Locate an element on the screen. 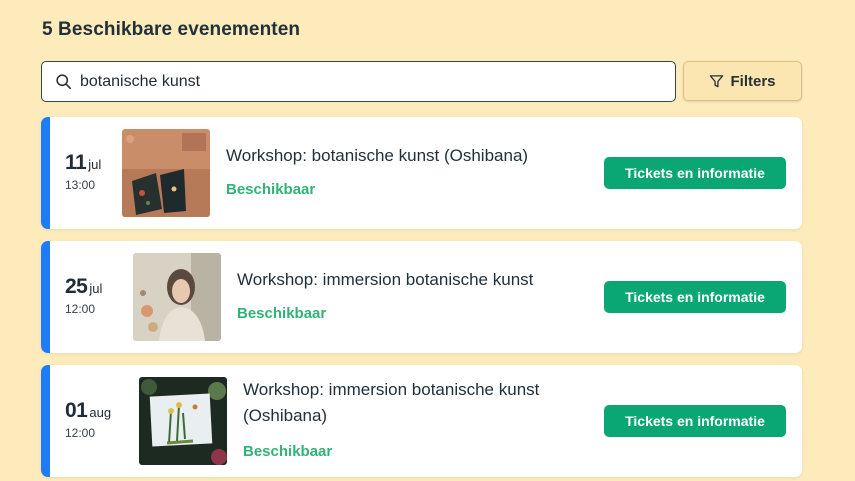  event-day: 11 is located at coordinates (76, 162).